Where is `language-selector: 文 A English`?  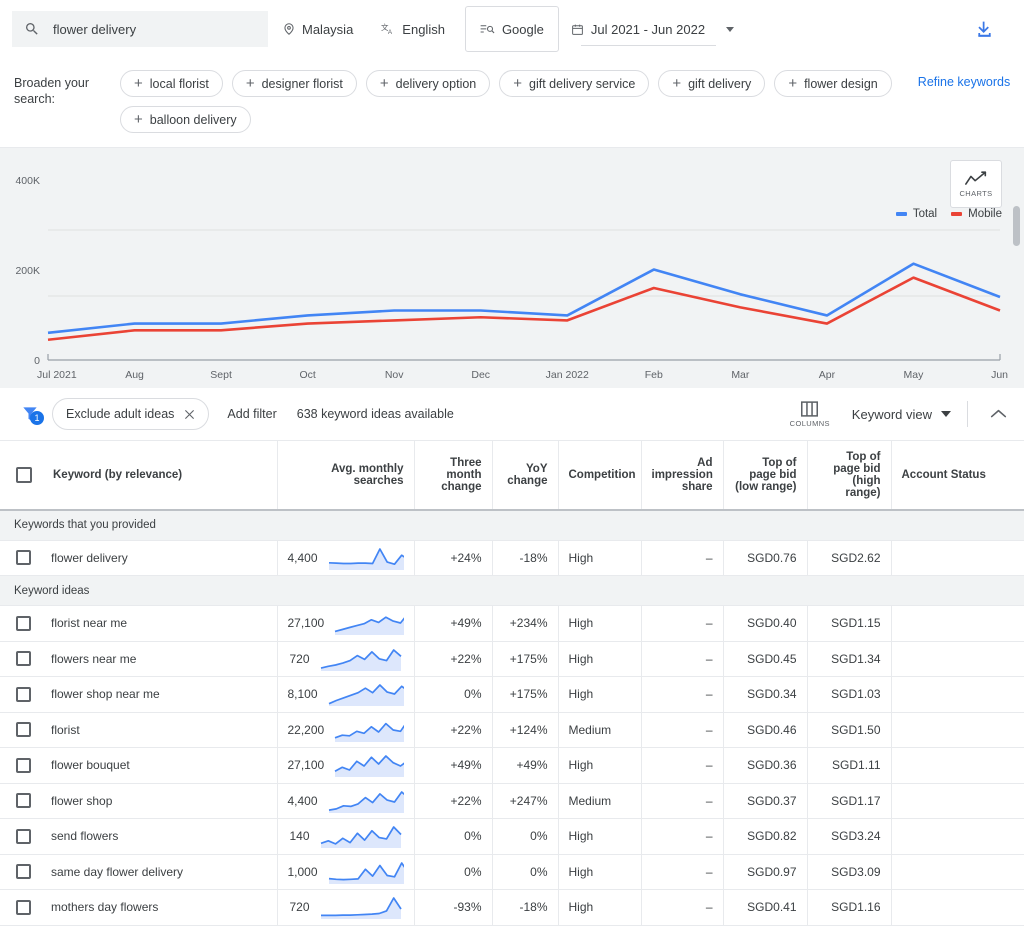
language-selector: 文 A English is located at coordinates (413, 29).